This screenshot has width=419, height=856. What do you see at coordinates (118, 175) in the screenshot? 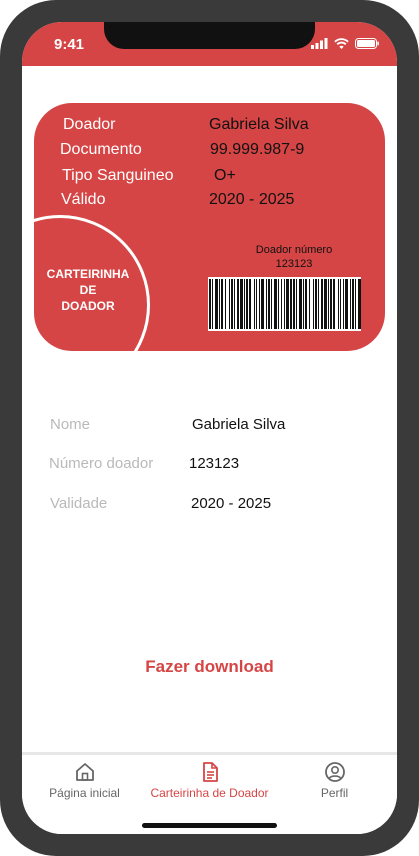
I see `card-label-blood-type: Tipo Sanguineo` at bounding box center [118, 175].